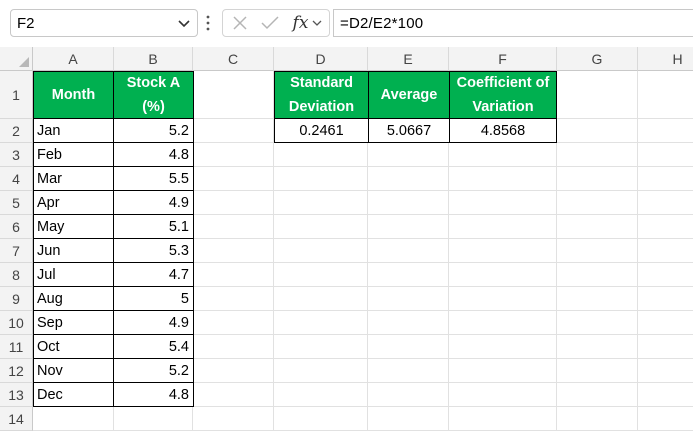 This screenshot has height=440, width=693. What do you see at coordinates (73, 95) in the screenshot?
I see `month-header-cell: Month` at bounding box center [73, 95].